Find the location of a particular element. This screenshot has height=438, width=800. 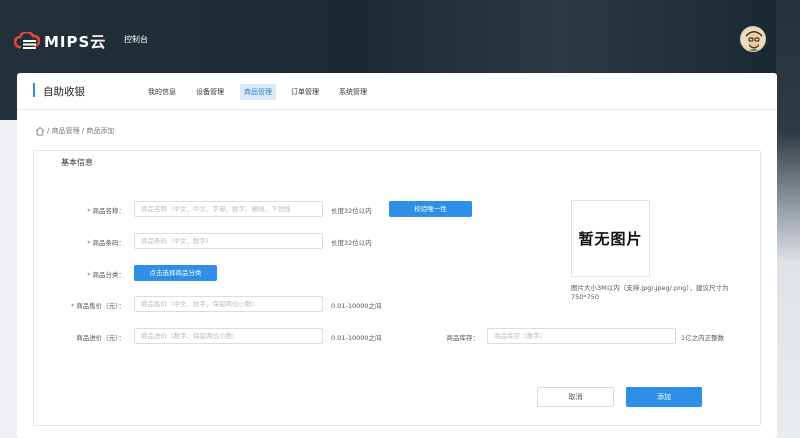

page-background-edge is located at coordinates (788, 219).